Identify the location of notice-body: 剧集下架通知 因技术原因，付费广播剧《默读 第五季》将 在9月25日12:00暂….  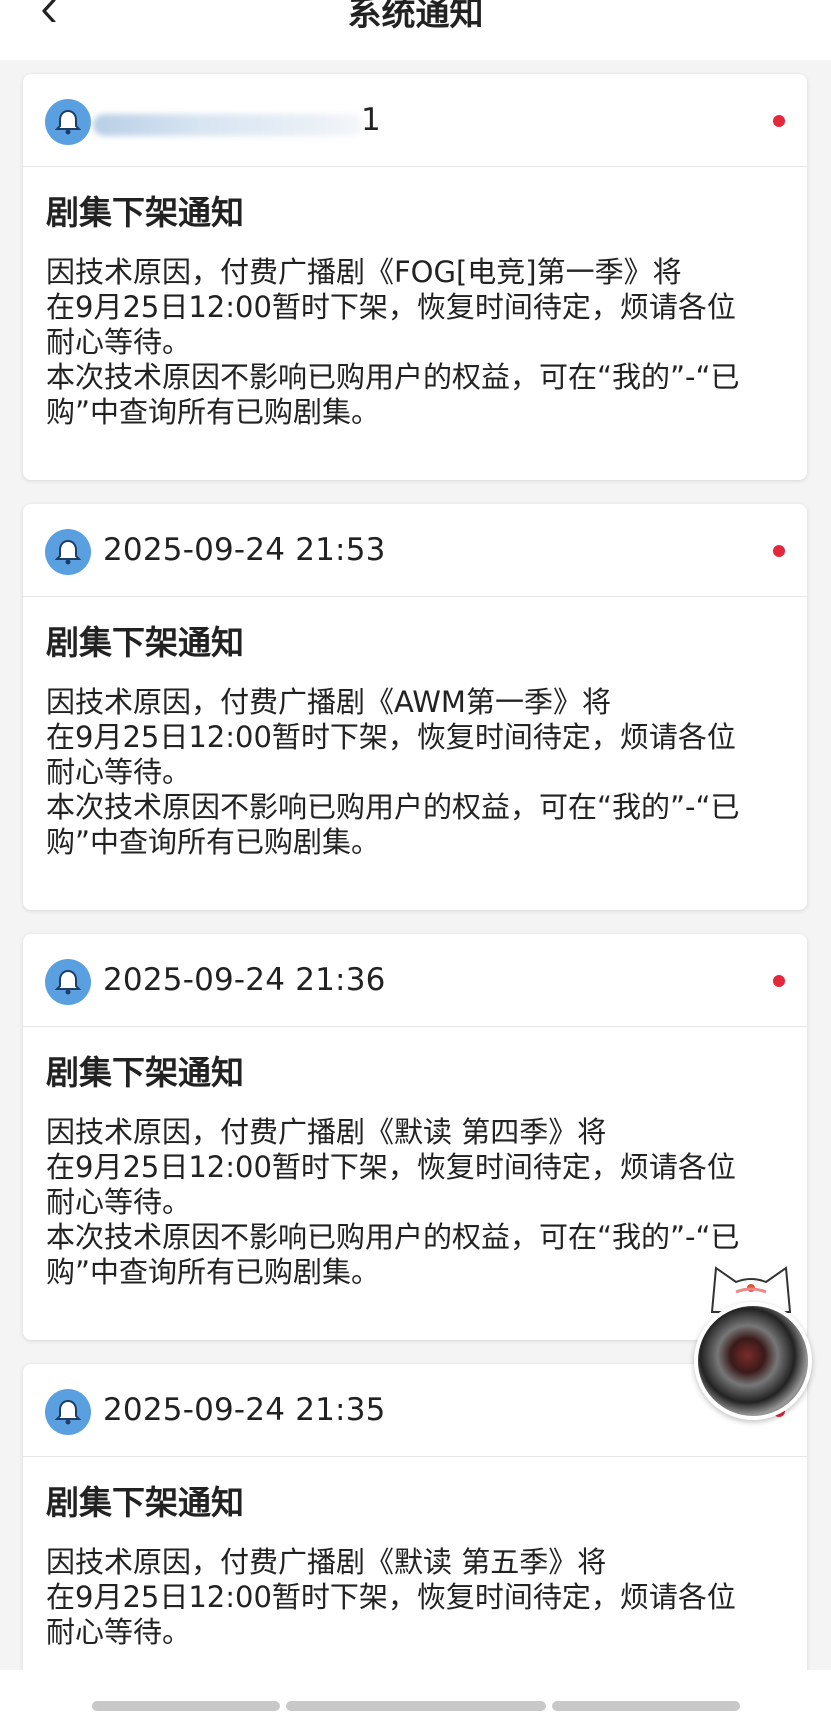
(415, 1563).